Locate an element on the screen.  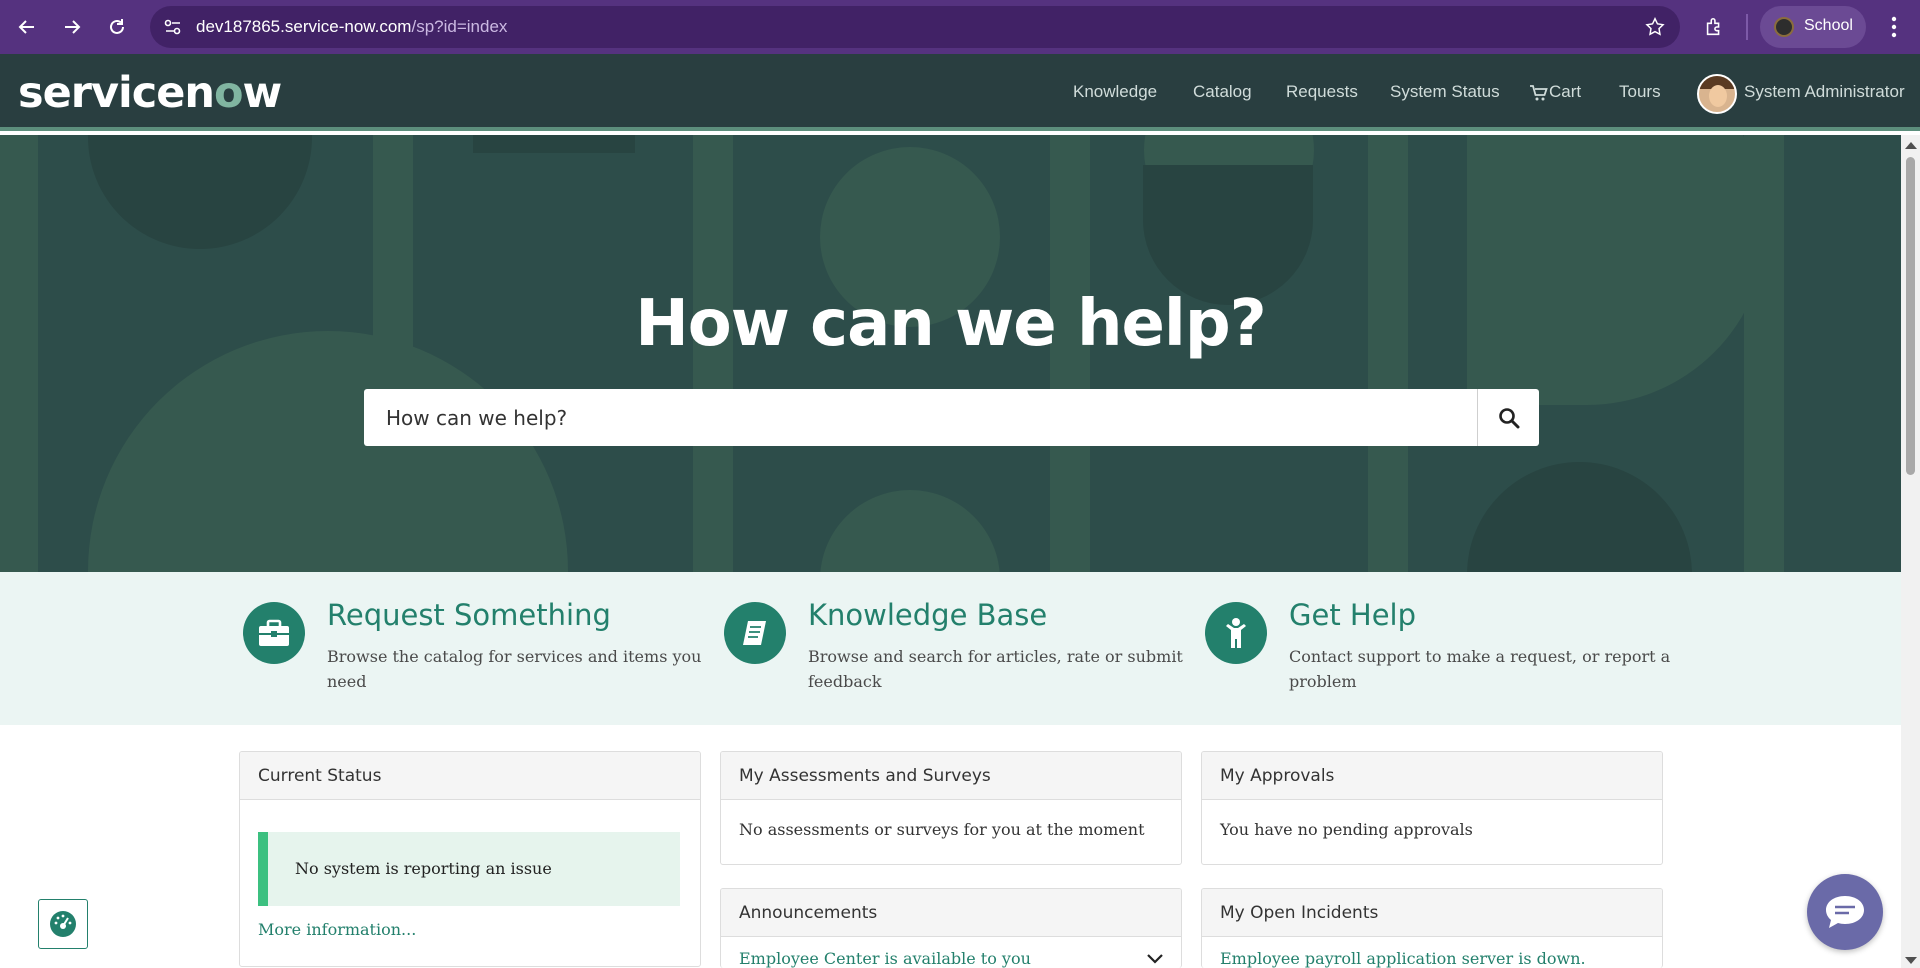
url-text: dev187865.service-now.com/sp?id=index is located at coordinates (351, 27).